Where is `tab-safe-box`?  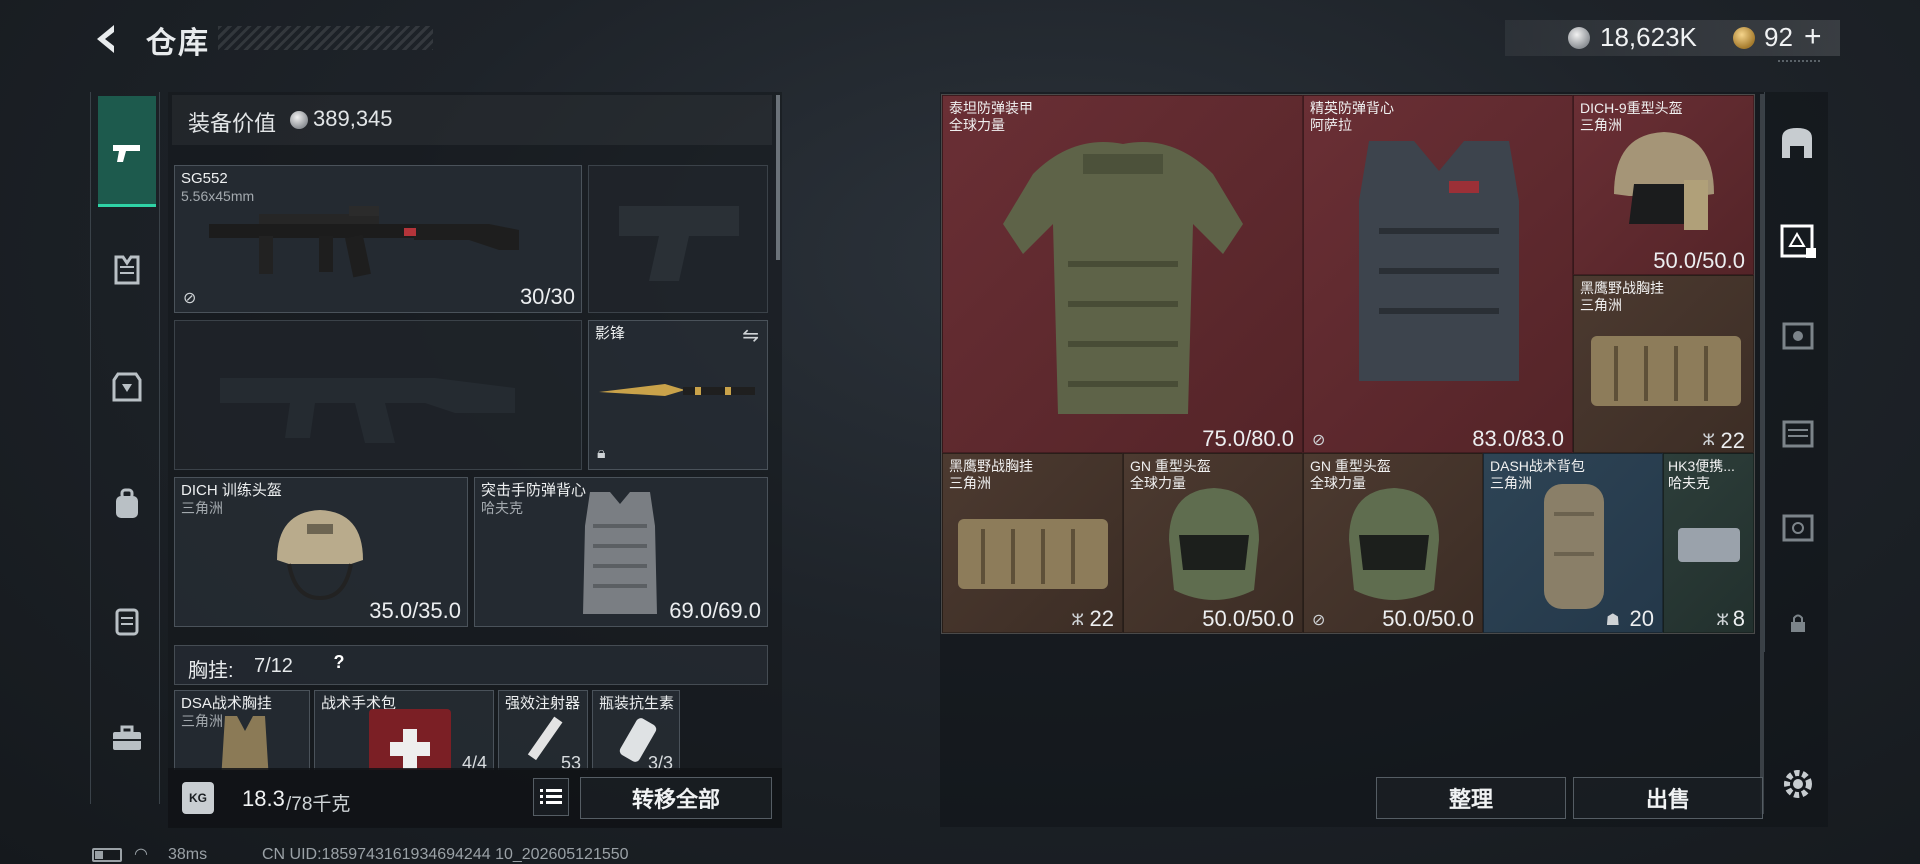
tab-safe-box is located at coordinates (1797, 143).